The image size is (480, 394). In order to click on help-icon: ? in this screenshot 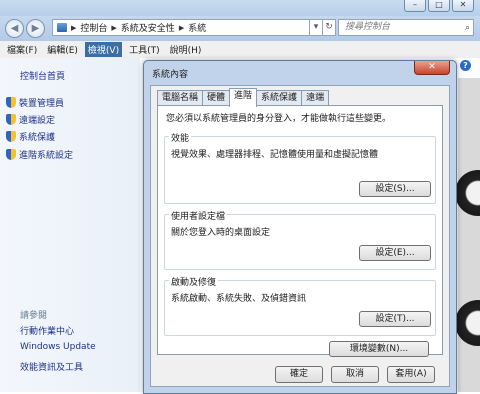, I will do `click(465, 65)`.